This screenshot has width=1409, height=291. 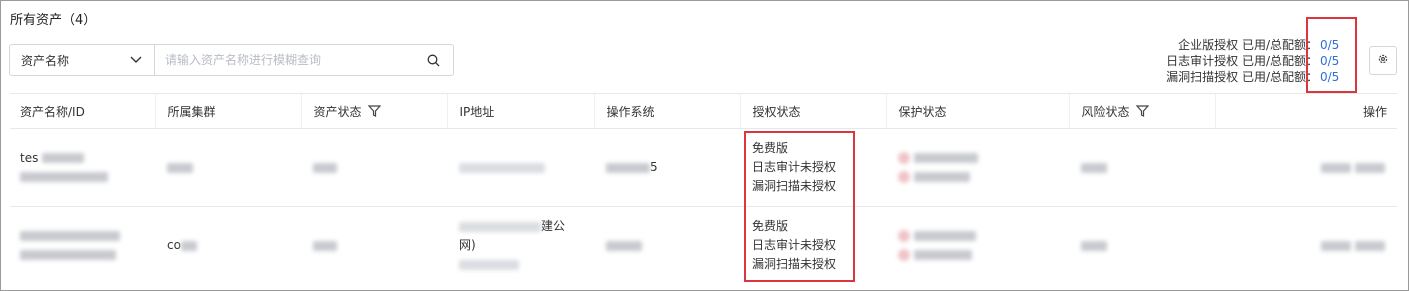 I want to click on search-bar: 资产名称, so click(x=231, y=60).